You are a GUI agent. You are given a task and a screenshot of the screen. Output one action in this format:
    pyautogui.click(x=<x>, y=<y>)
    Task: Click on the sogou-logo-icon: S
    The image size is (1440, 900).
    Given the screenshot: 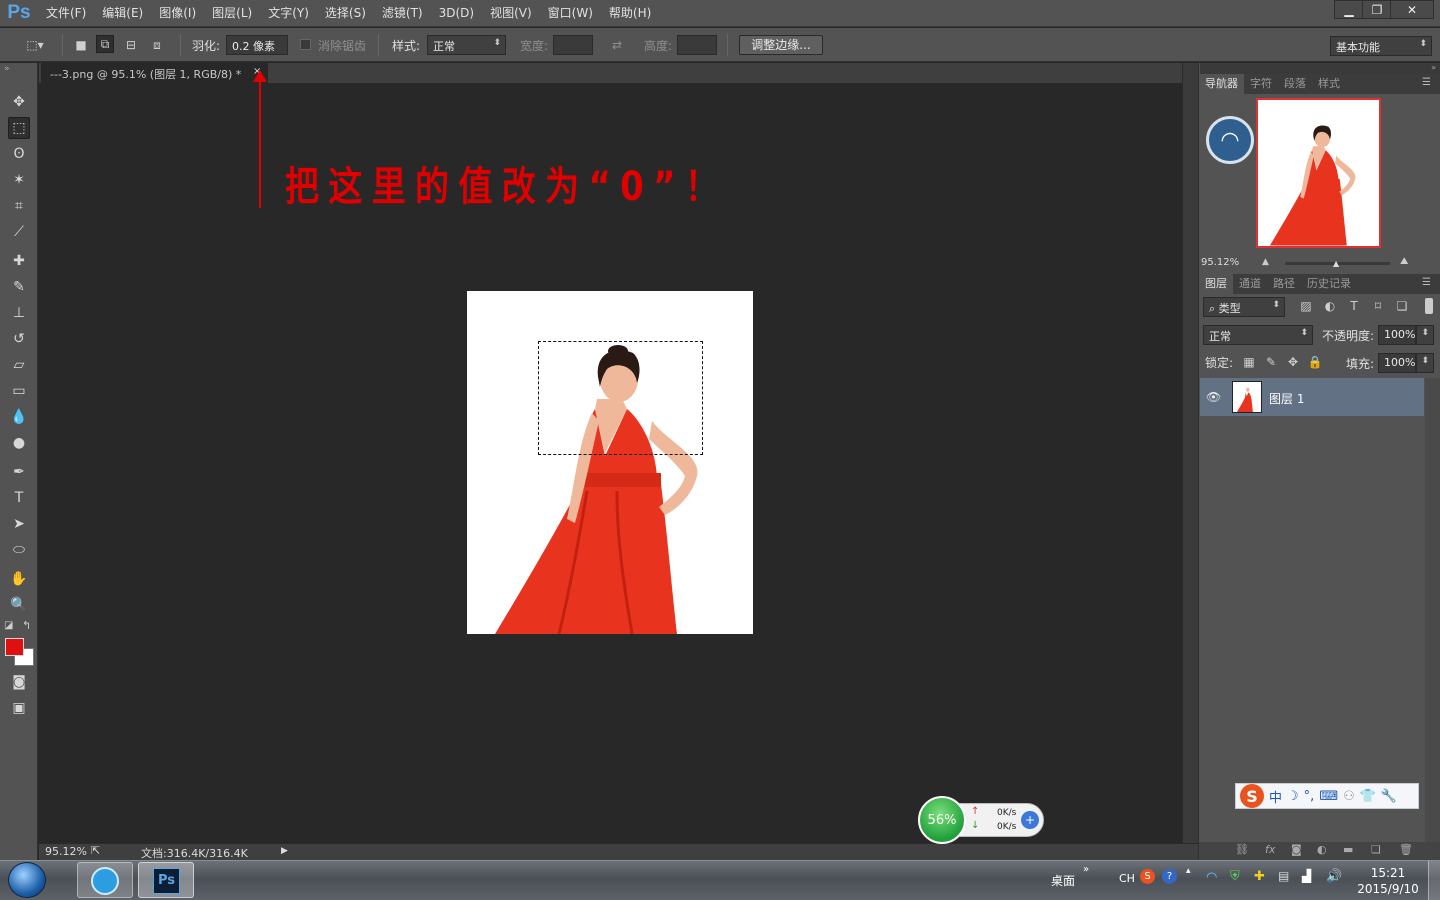 What is the action you would take?
    pyautogui.click(x=1252, y=796)
    